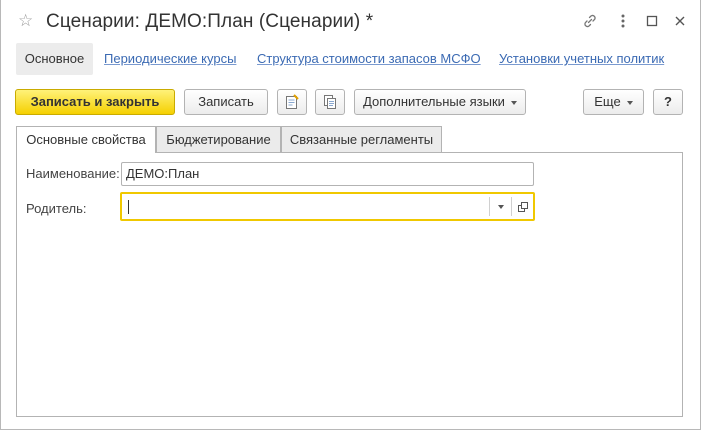 The image size is (702, 431). I want to click on star-icon: ☆, so click(25, 21).